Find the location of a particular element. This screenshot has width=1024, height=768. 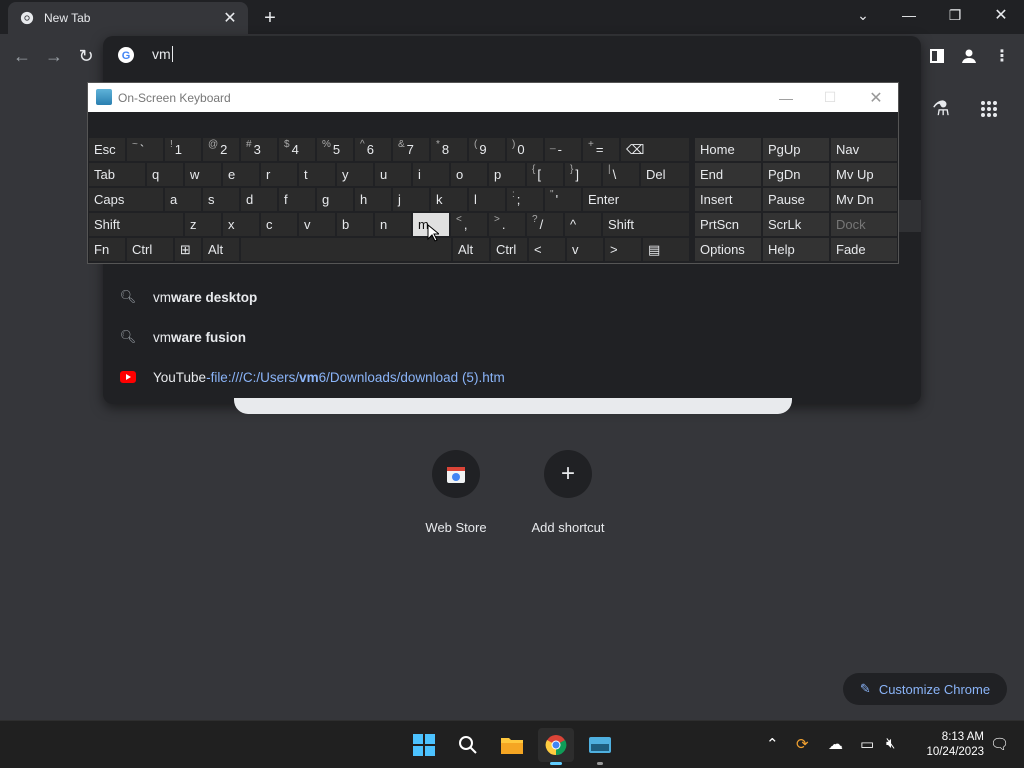

osk-key: f is located at coordinates (297, 199).